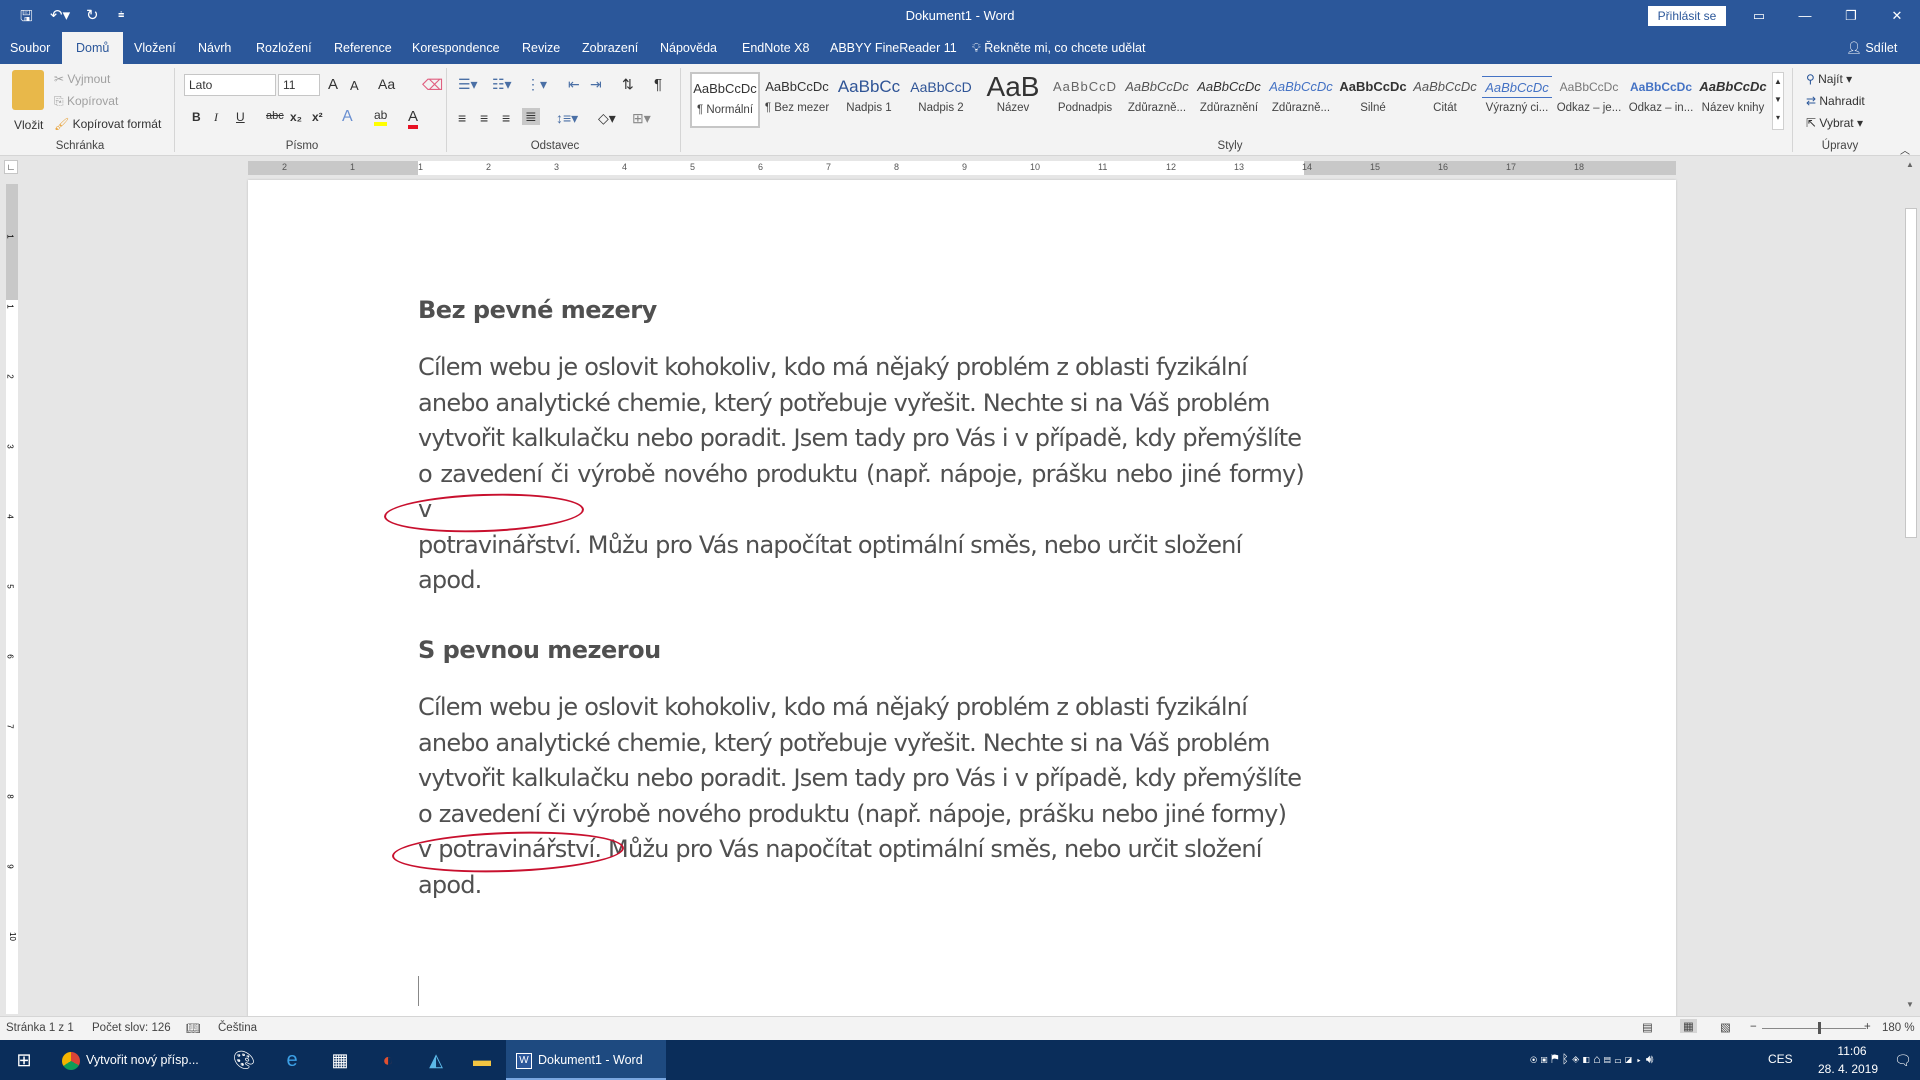 Image resolution: width=1920 pixels, height=1080 pixels. Describe the element at coordinates (536, 84) in the screenshot. I see `multilevel-list-button: ⋮▾` at that location.